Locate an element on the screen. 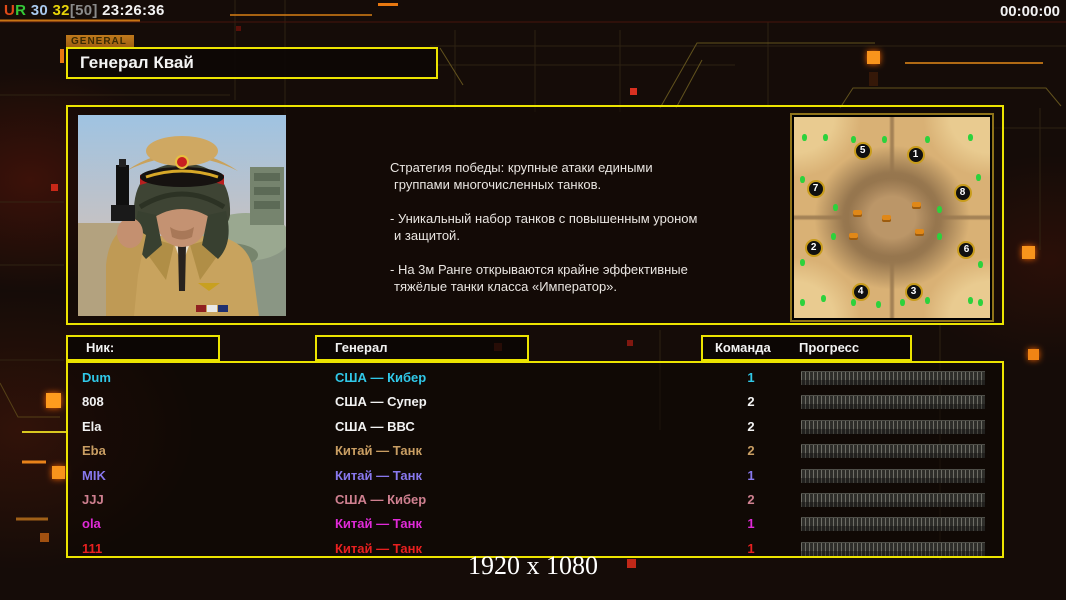 Image resolution: width=1066 pixels, height=600 pixels. roster-row: Eba Китай — Танк 2 is located at coordinates (535, 451).